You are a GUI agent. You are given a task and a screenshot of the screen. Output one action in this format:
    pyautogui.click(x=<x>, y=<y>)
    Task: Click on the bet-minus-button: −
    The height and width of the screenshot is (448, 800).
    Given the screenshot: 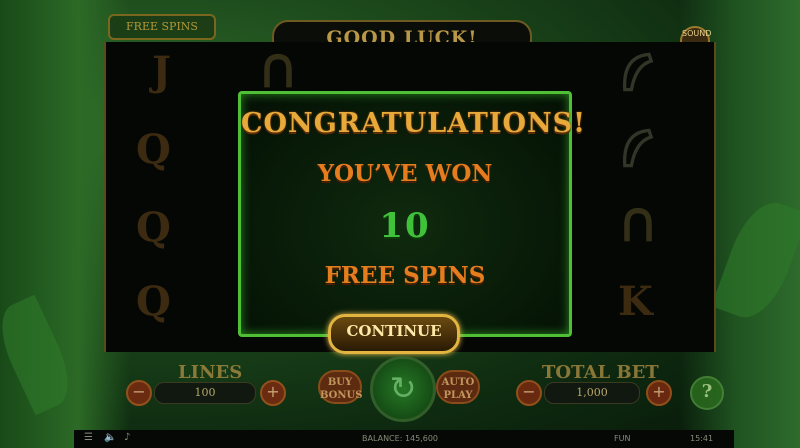 What is the action you would take?
    pyautogui.click(x=529, y=393)
    